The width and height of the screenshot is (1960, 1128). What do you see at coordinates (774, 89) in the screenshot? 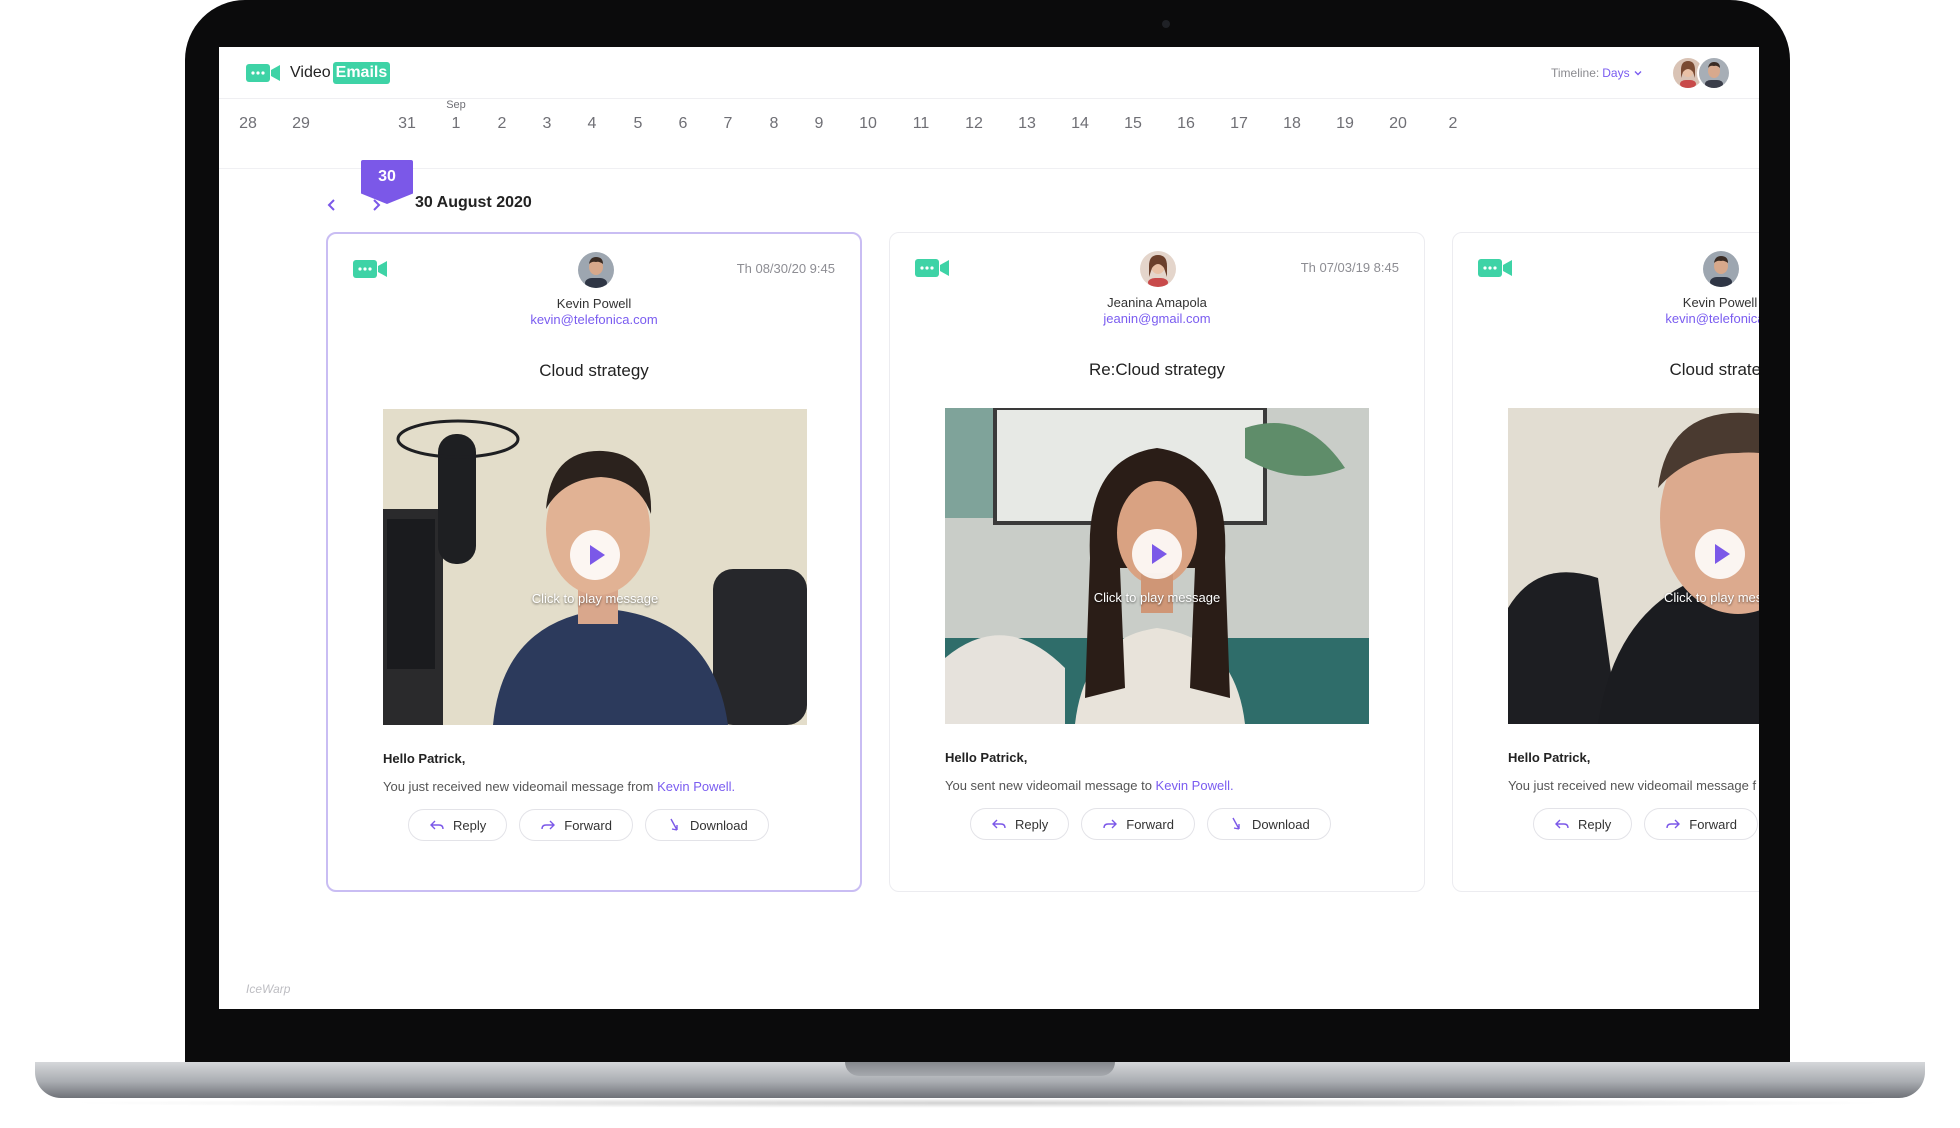
I see `date-item: 8` at bounding box center [774, 89].